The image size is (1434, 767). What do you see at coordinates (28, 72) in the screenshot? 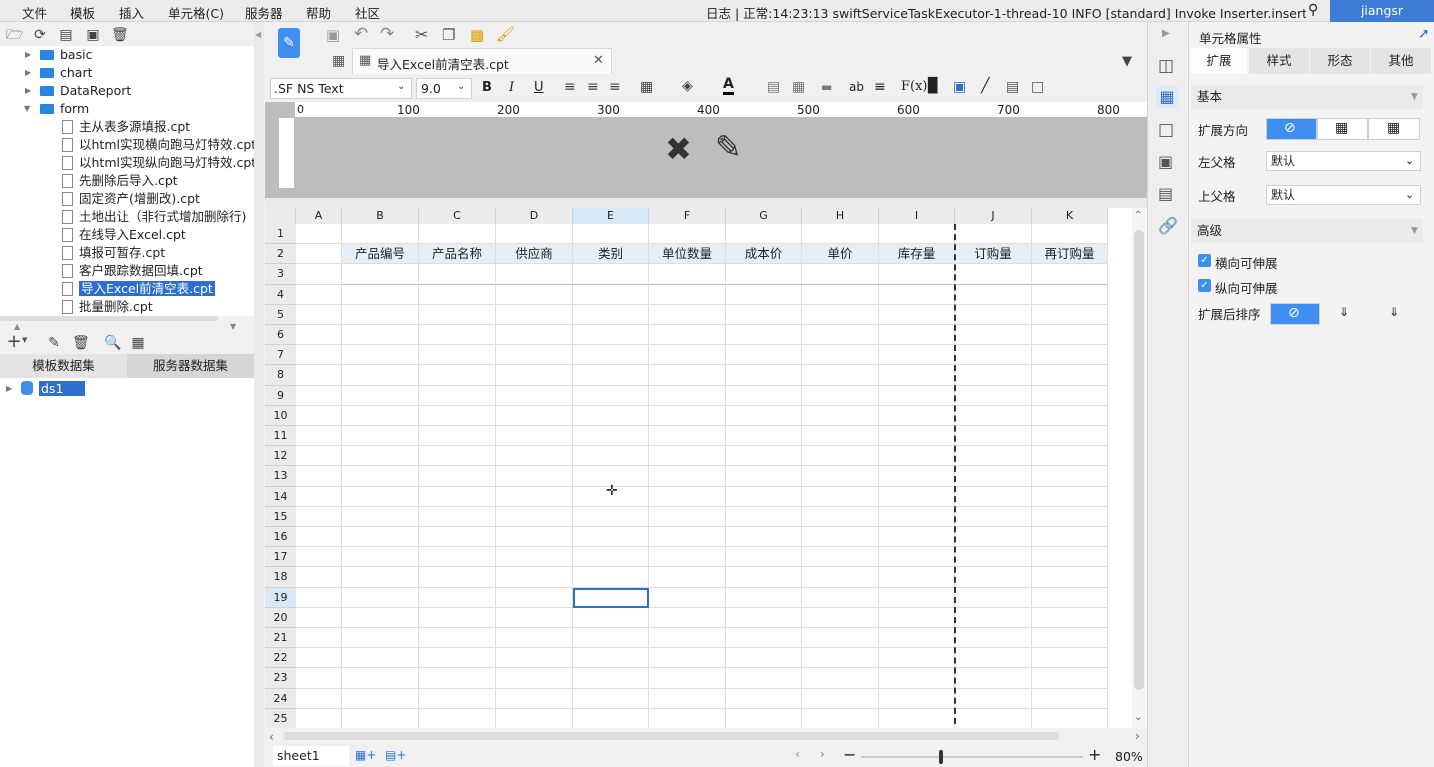
I see `expand-arrow-icon: ▶` at bounding box center [28, 72].